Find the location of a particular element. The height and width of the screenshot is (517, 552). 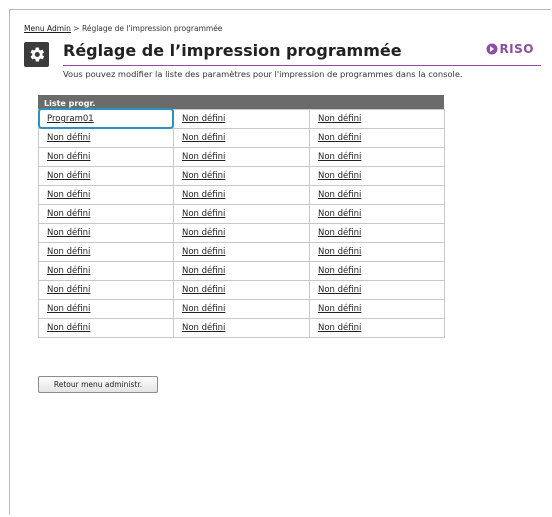

riso-logo: RISO is located at coordinates (510, 49).